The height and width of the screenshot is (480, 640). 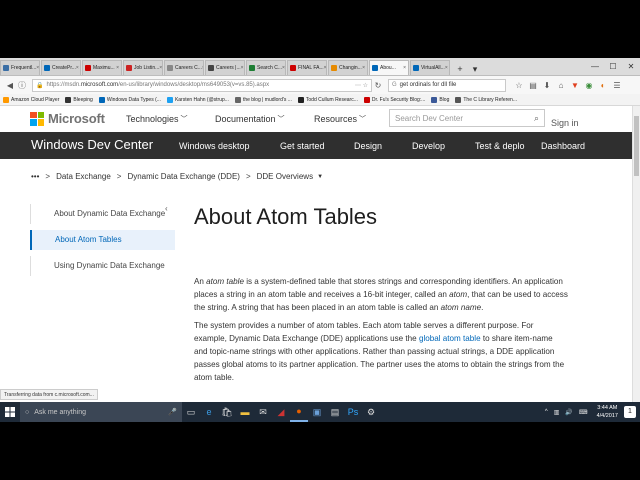 What do you see at coordinates (102, 266) in the screenshot?
I see `sidebar-item-using-dde: Using Dynamic Data Exchange` at bounding box center [102, 266].